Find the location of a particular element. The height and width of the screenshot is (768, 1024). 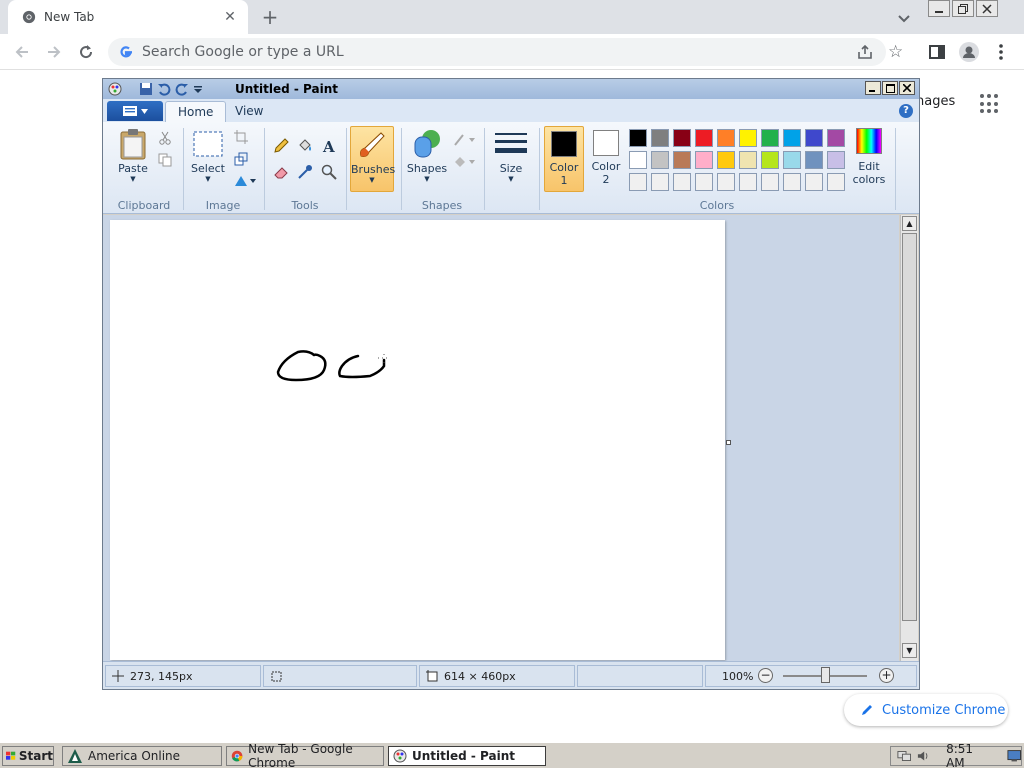

desktop-icon is located at coordinates (1014, 756).